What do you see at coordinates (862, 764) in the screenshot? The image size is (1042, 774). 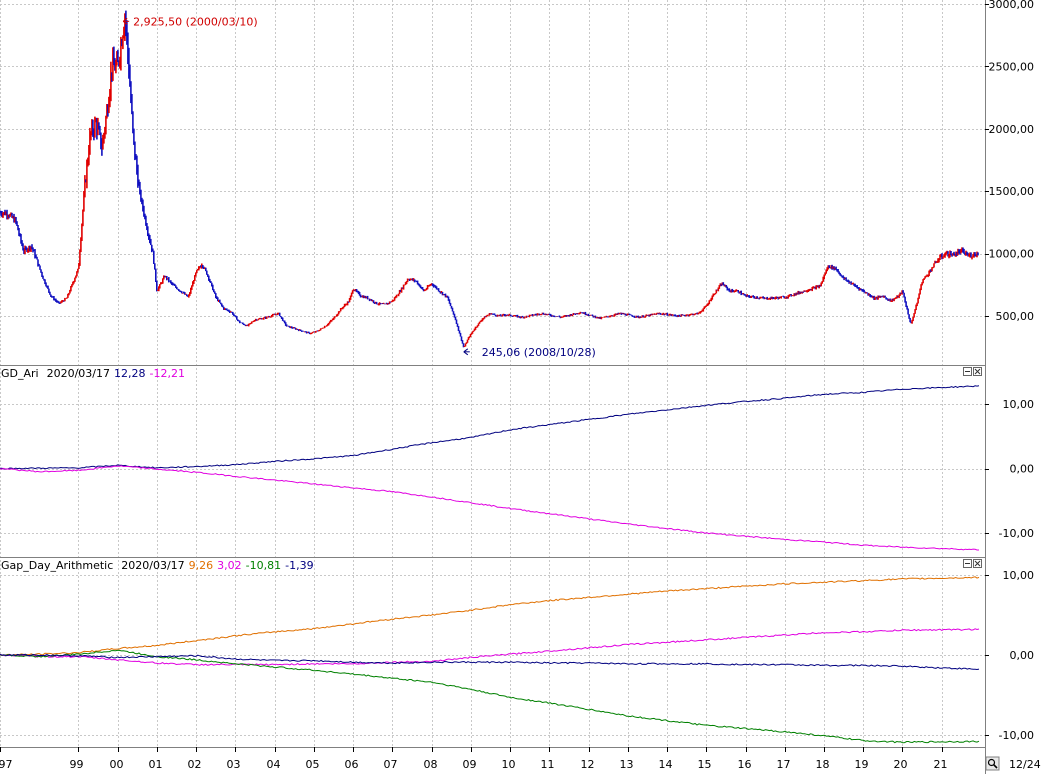 I see `x-tick-label: 19` at bounding box center [862, 764].